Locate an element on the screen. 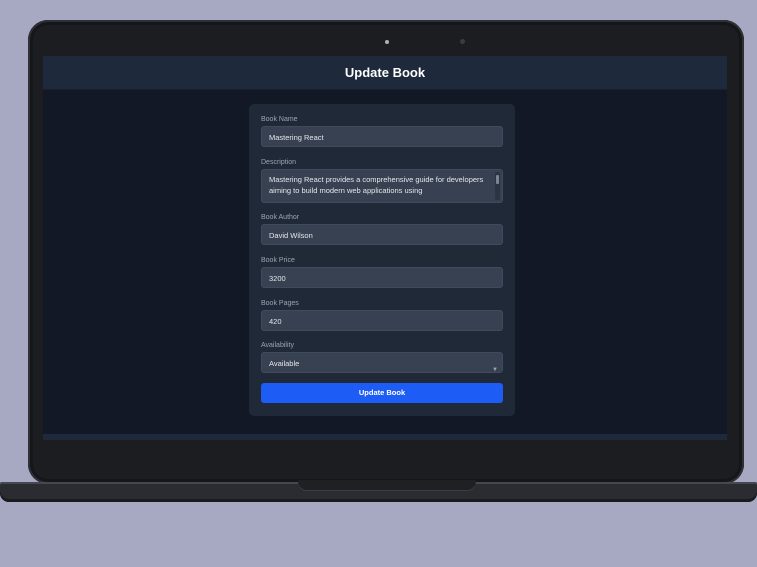  book-author-field: Book Author David Wilson is located at coordinates (382, 229).